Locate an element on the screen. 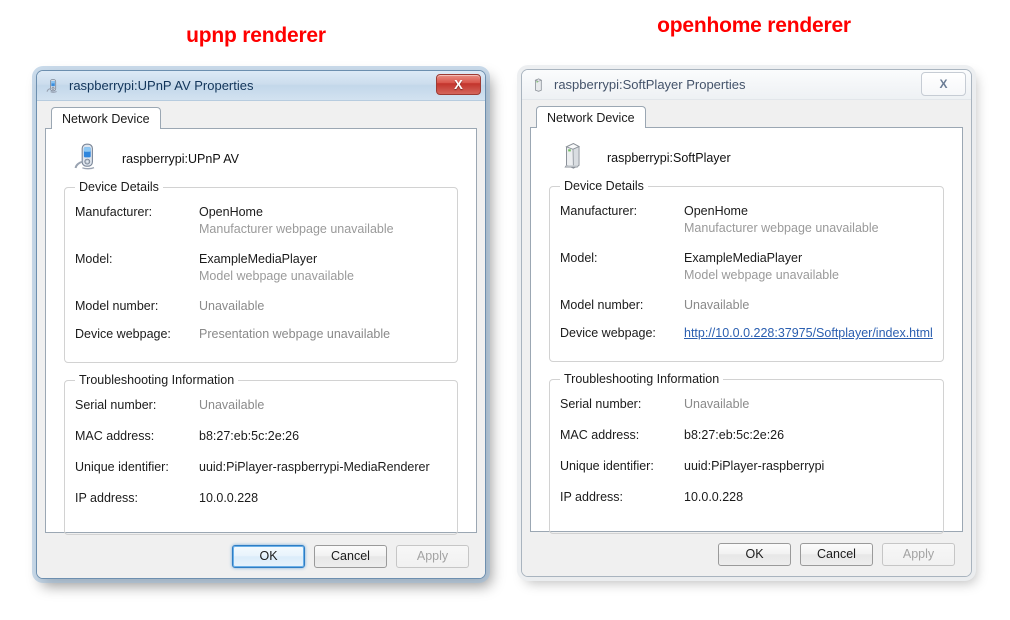  titlebar-title-softplayer: raspberrypi:SoftPlayer Properties is located at coordinates (650, 84).